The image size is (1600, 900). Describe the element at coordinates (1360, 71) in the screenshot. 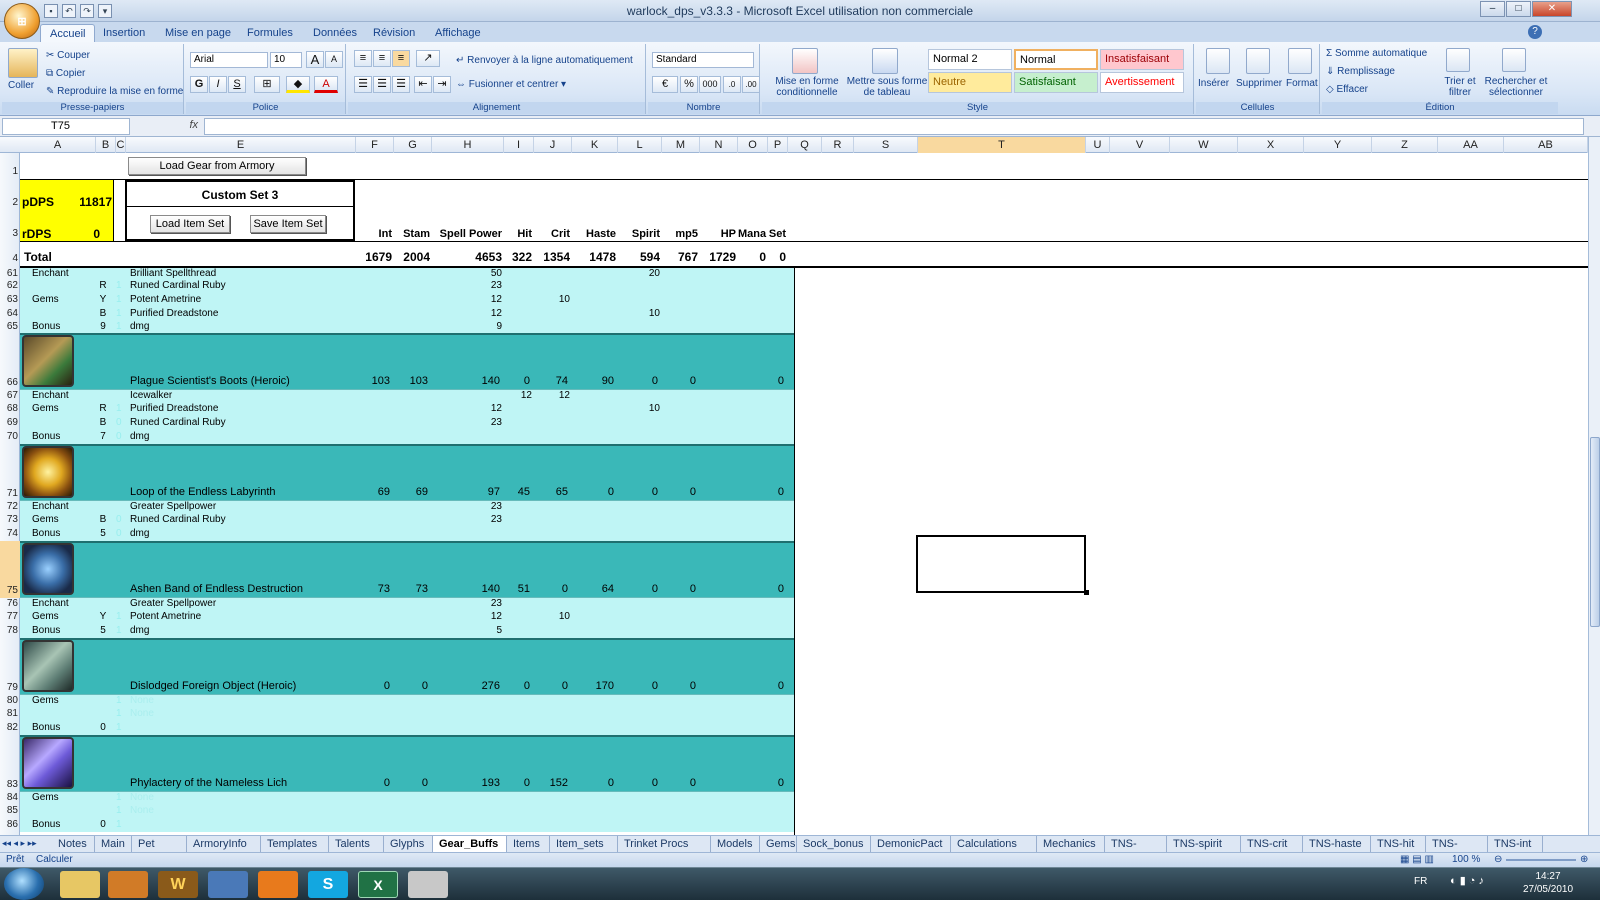

I see `fill-button: ⇓ Remplissage` at that location.